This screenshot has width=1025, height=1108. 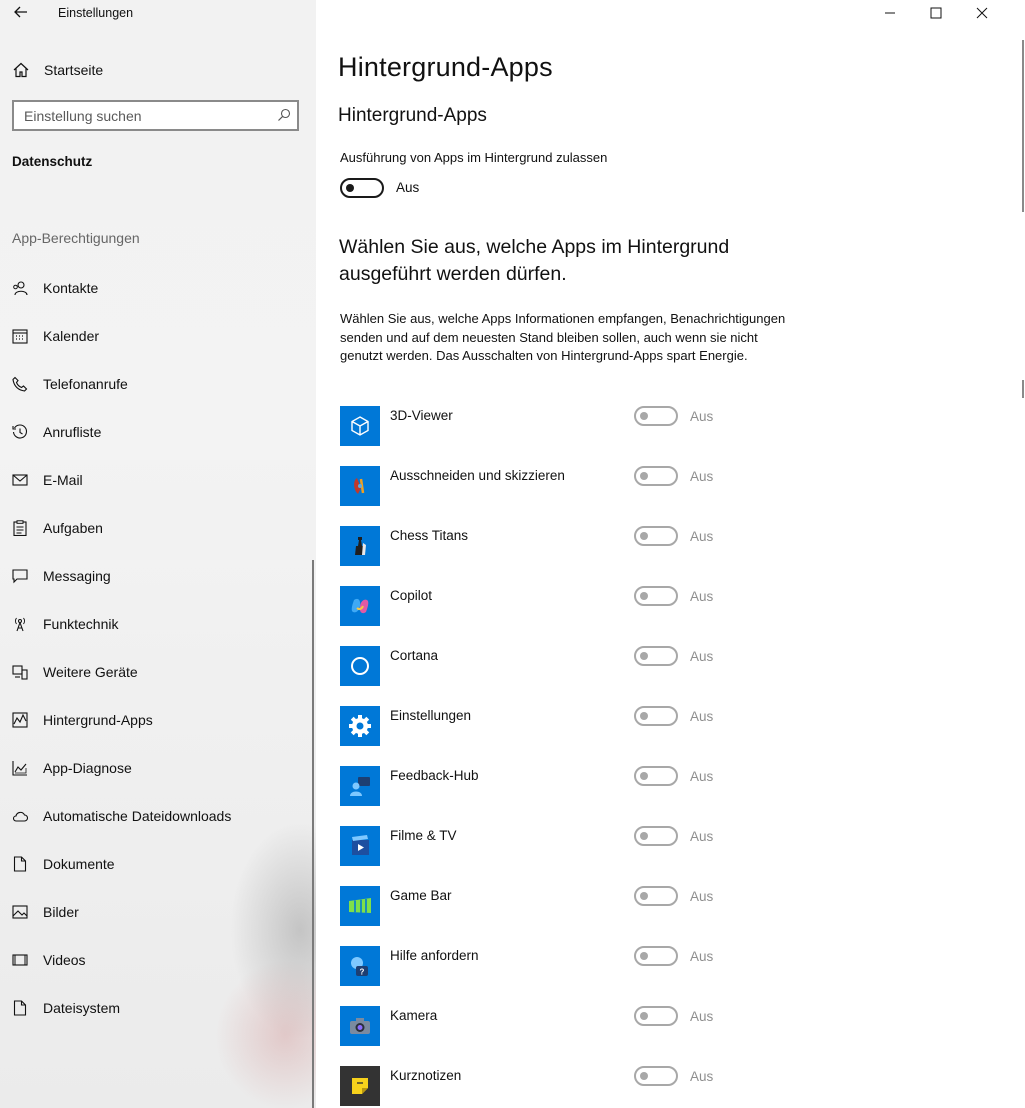 What do you see at coordinates (157, 768) in the screenshot?
I see `sidebar-item-app-diagnose: App-Diagnose` at bounding box center [157, 768].